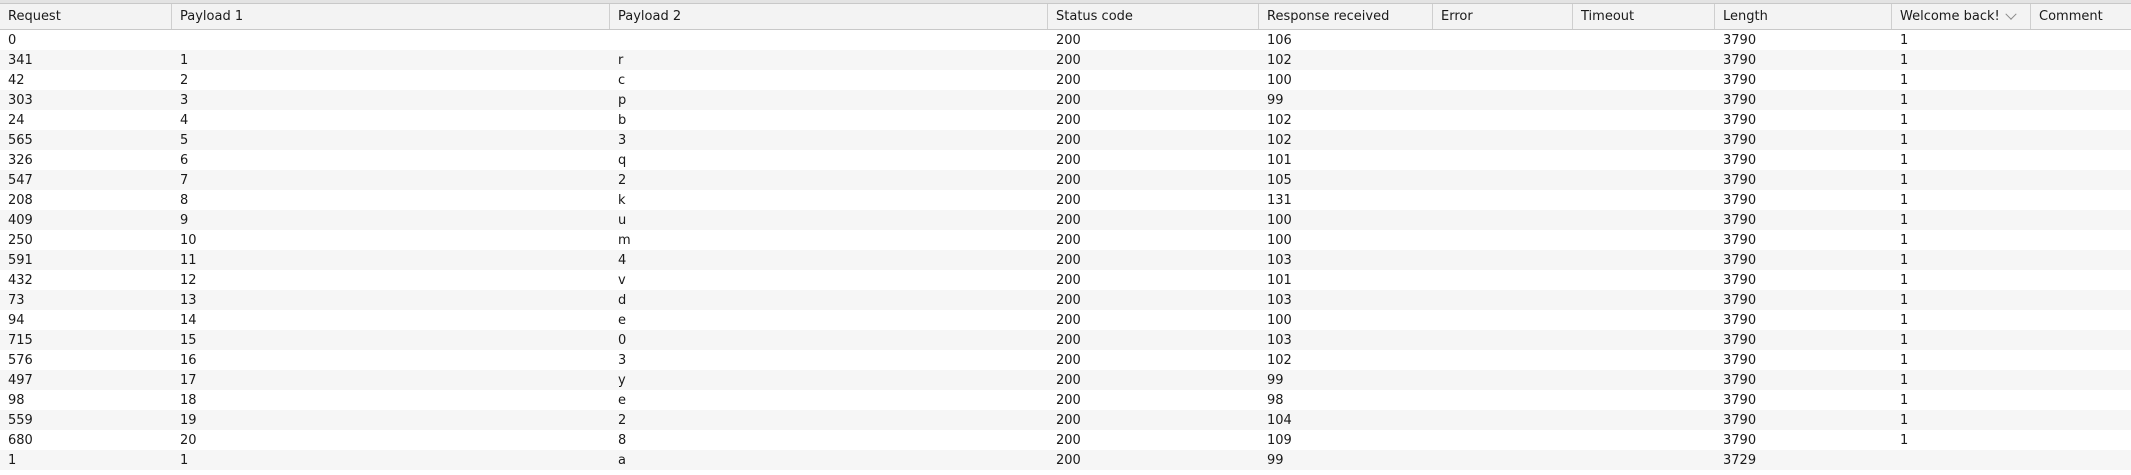  I want to click on table-row: 24 4 b 200 102 3790 1, so click(1065, 120).